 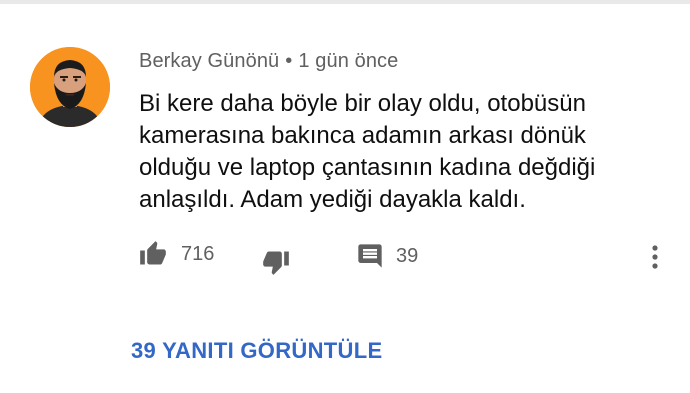 I want to click on top-divider, so click(x=345, y=2).